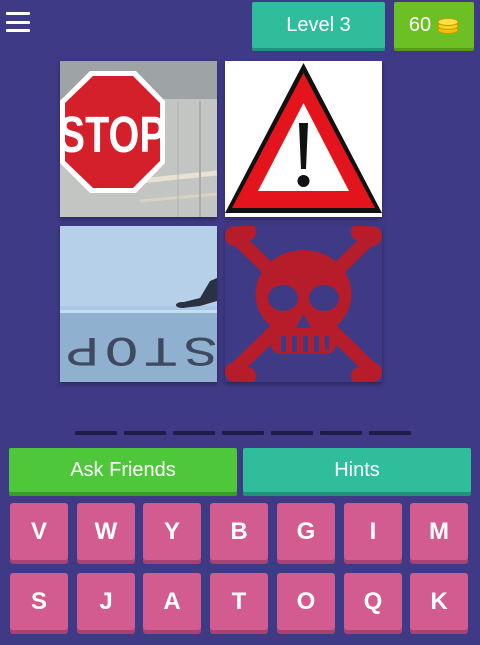  I want to click on warning-triangle-icon, so click(303, 139).